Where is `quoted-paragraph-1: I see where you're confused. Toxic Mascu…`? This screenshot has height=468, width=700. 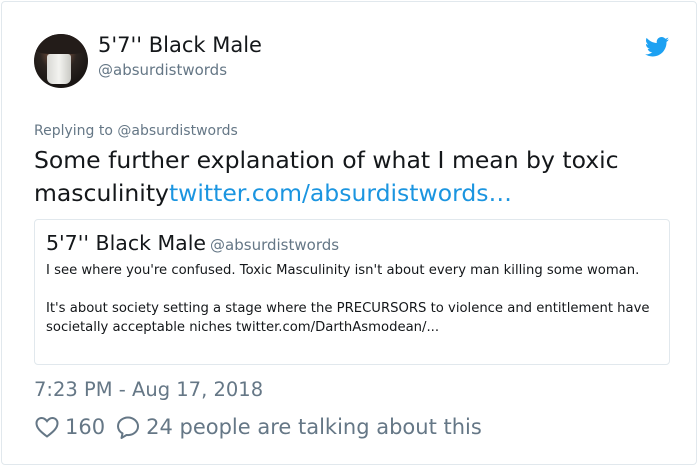 quoted-paragraph-1: I see where you're confused. Toxic Mascu… is located at coordinates (343, 270).